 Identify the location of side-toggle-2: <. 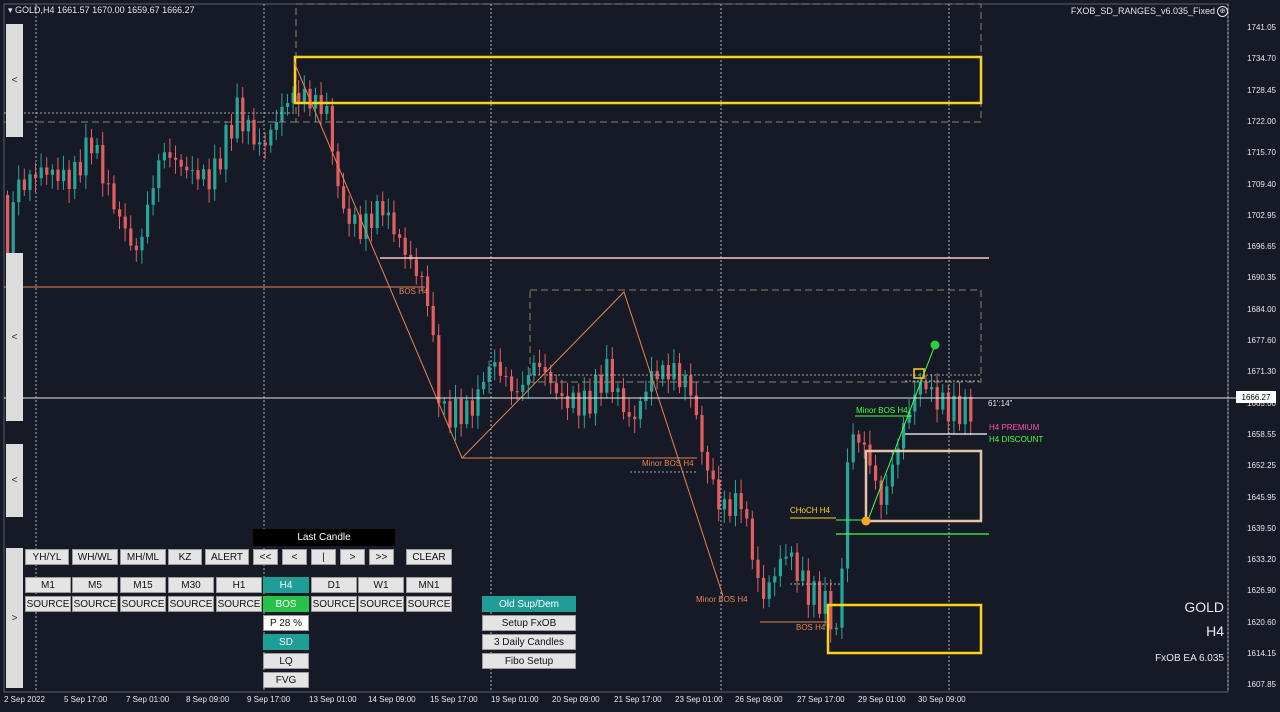
(14, 337).